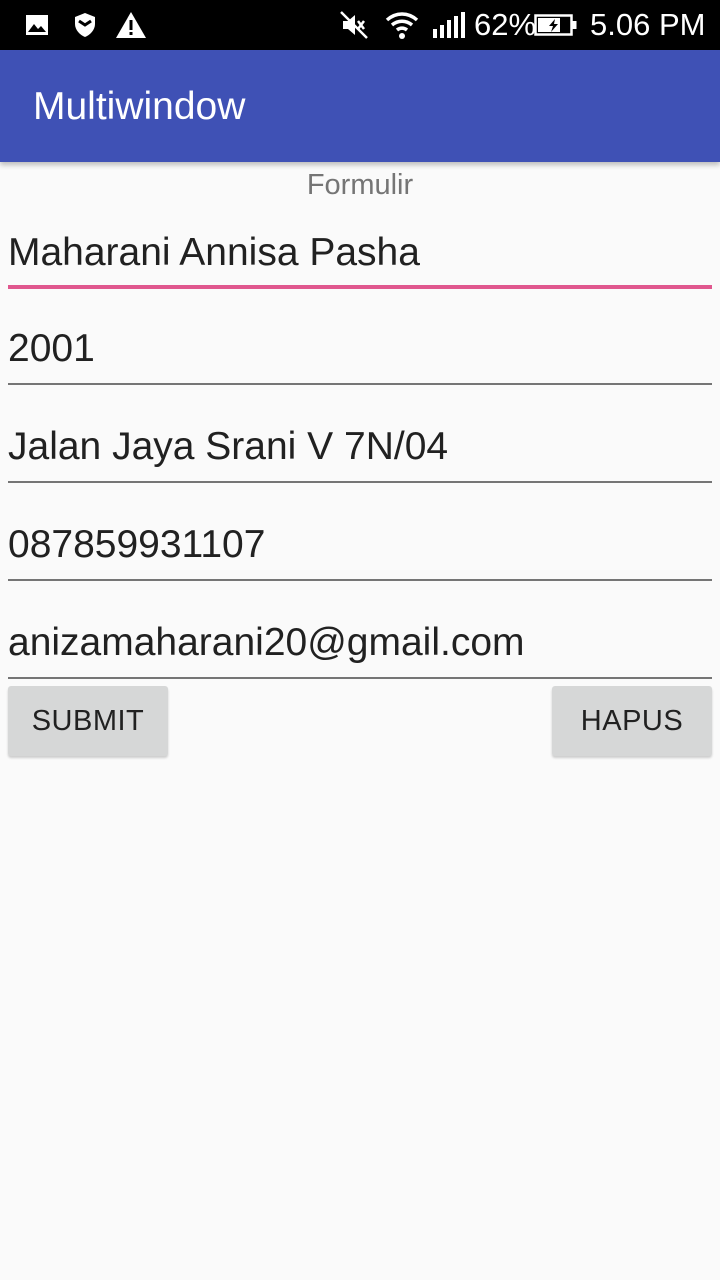  What do you see at coordinates (360, 355) in the screenshot?
I see `year-field: 2001` at bounding box center [360, 355].